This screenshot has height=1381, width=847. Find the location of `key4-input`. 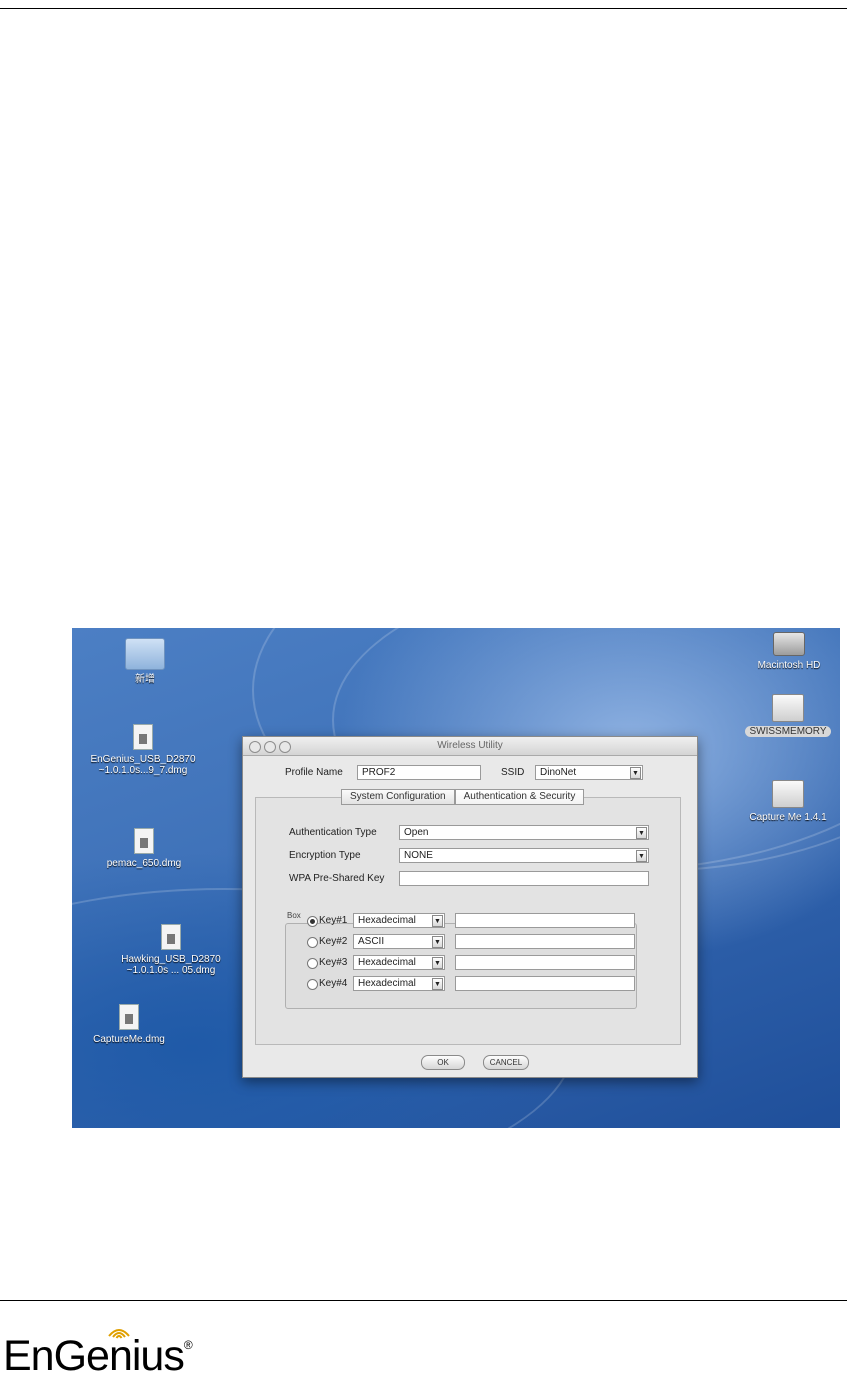

key4-input is located at coordinates (545, 983).